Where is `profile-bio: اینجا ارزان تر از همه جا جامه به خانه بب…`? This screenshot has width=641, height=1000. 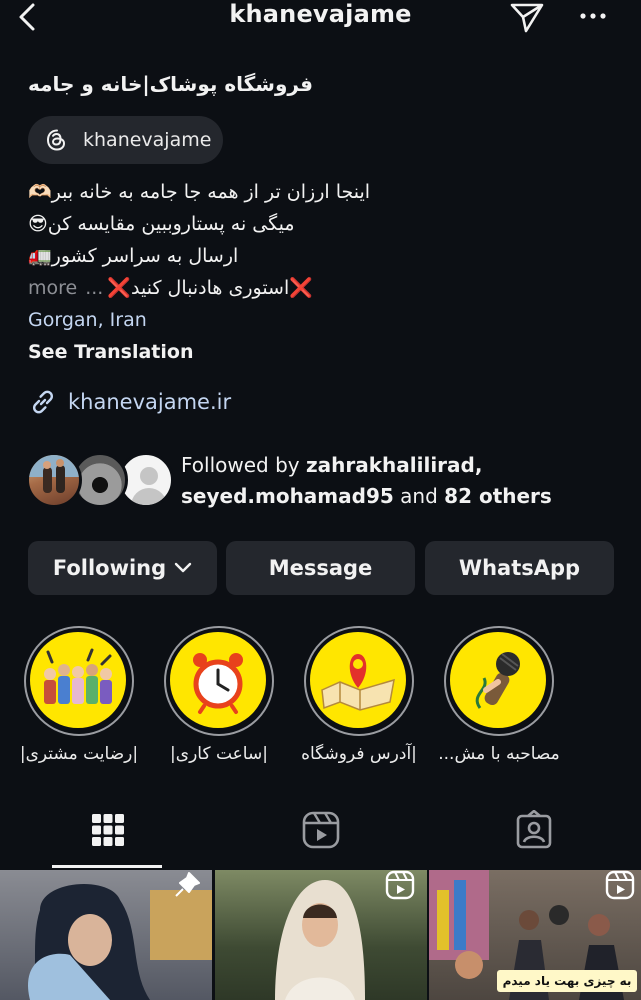 profile-bio: اینجا ارزان تر از همه جا جامه به خانه بب… is located at coordinates (238, 272).